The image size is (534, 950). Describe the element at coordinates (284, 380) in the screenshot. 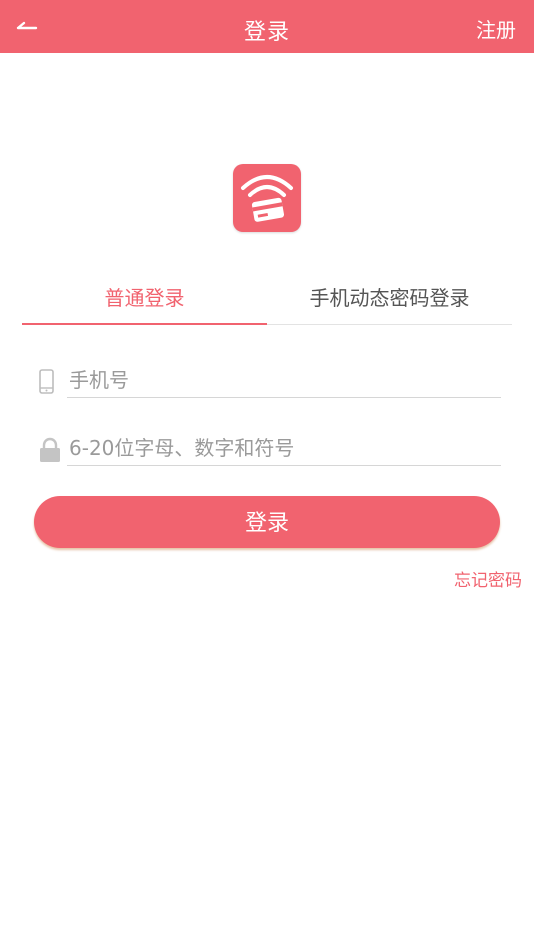

I see `phone-input` at that location.